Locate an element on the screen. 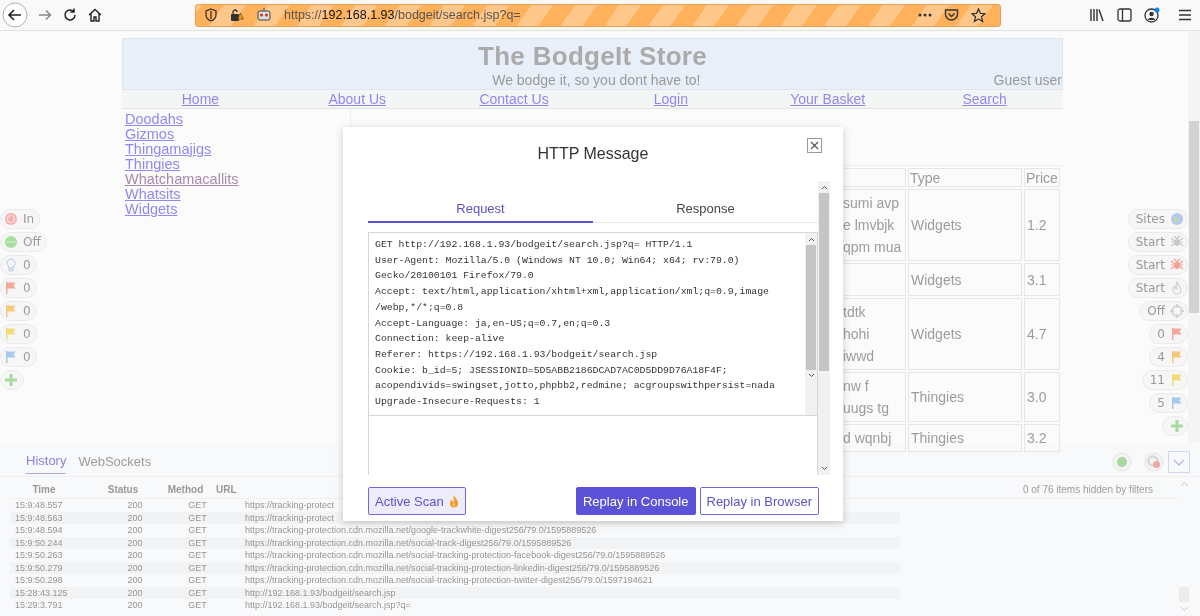 This screenshot has width=1200, height=616. address-bar: https://192.168.1.93/bodgeit/search.jsp?q= is located at coordinates (598, 15).